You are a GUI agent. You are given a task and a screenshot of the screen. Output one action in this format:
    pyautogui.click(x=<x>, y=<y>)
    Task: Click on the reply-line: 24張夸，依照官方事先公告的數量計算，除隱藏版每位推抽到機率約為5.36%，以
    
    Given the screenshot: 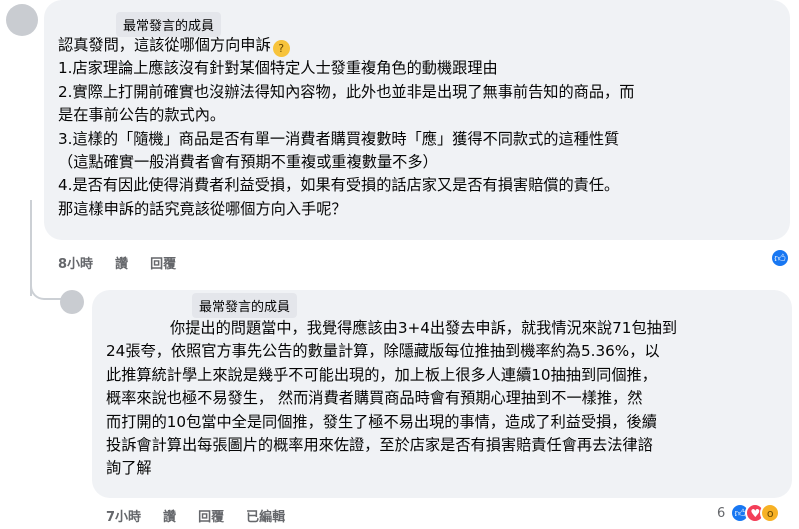 What is the action you would take?
    pyautogui.click(x=383, y=351)
    